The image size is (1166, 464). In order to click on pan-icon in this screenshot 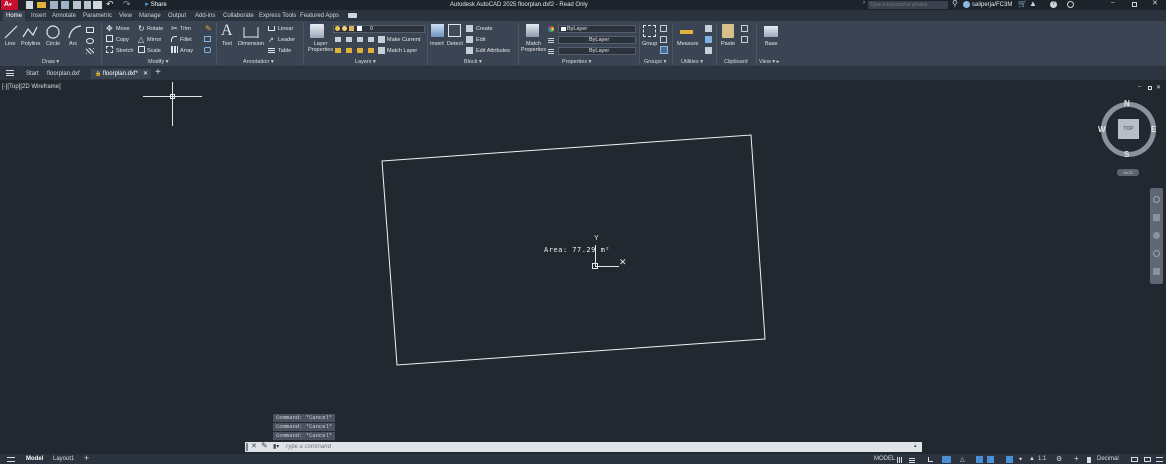, I will do `click(1156, 217)`.